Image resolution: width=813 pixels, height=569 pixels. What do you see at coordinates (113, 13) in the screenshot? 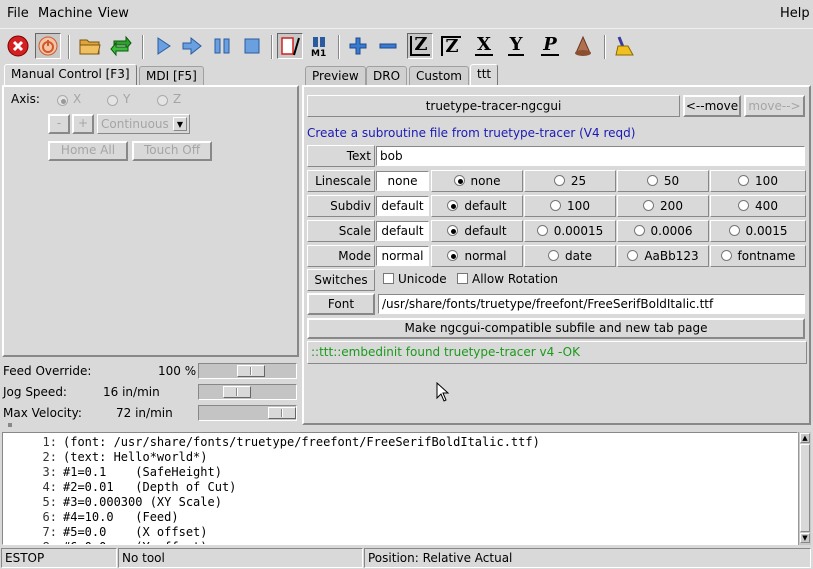
I see `menu-view: View` at bounding box center [113, 13].